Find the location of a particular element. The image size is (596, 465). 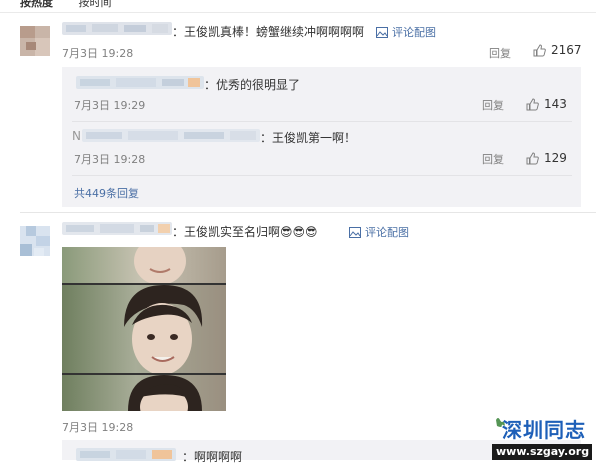

comment-text-row: ：王俊凯实至名归啊😎😎😎 is located at coordinates (245, 231).